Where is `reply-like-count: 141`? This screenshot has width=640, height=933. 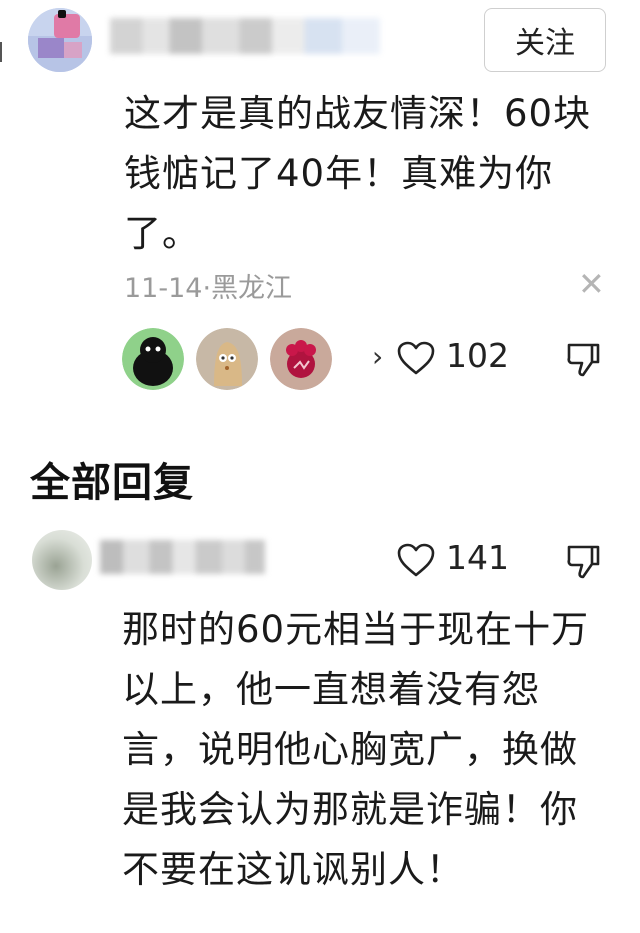 reply-like-count: 141 is located at coordinates (477, 557).